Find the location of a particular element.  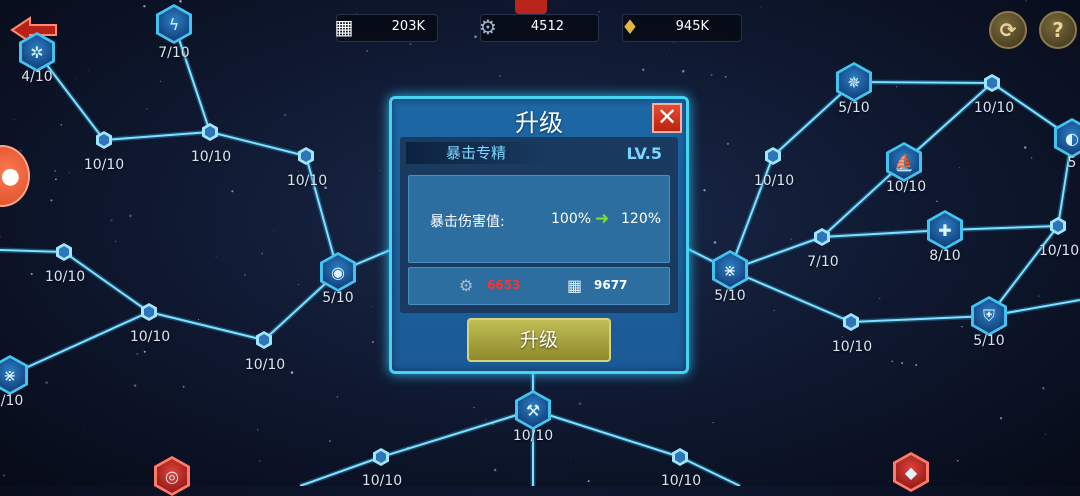

crystal-icon: ♦ is located at coordinates (630, 27).